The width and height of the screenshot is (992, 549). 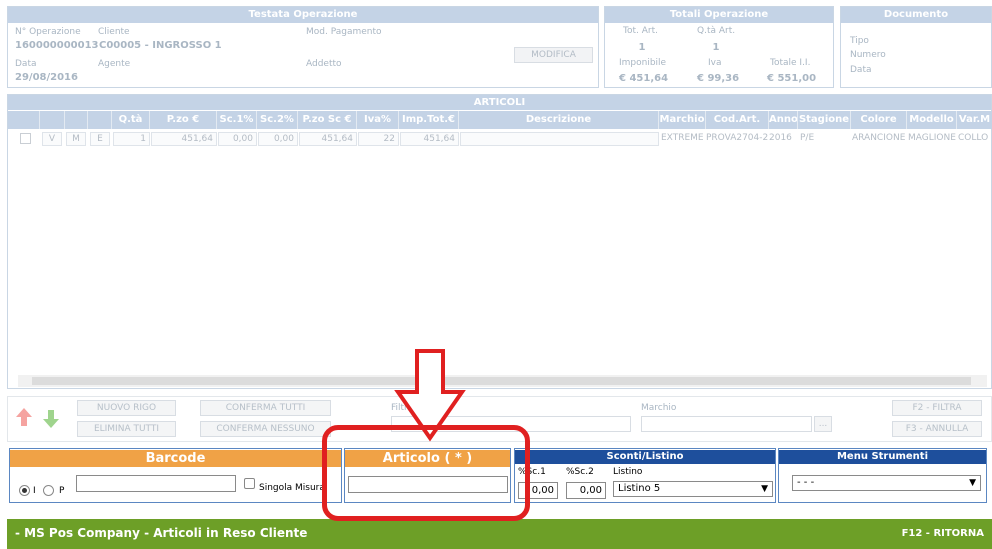 What do you see at coordinates (726, 424) in the screenshot?
I see `marchio-filter-field` at bounding box center [726, 424].